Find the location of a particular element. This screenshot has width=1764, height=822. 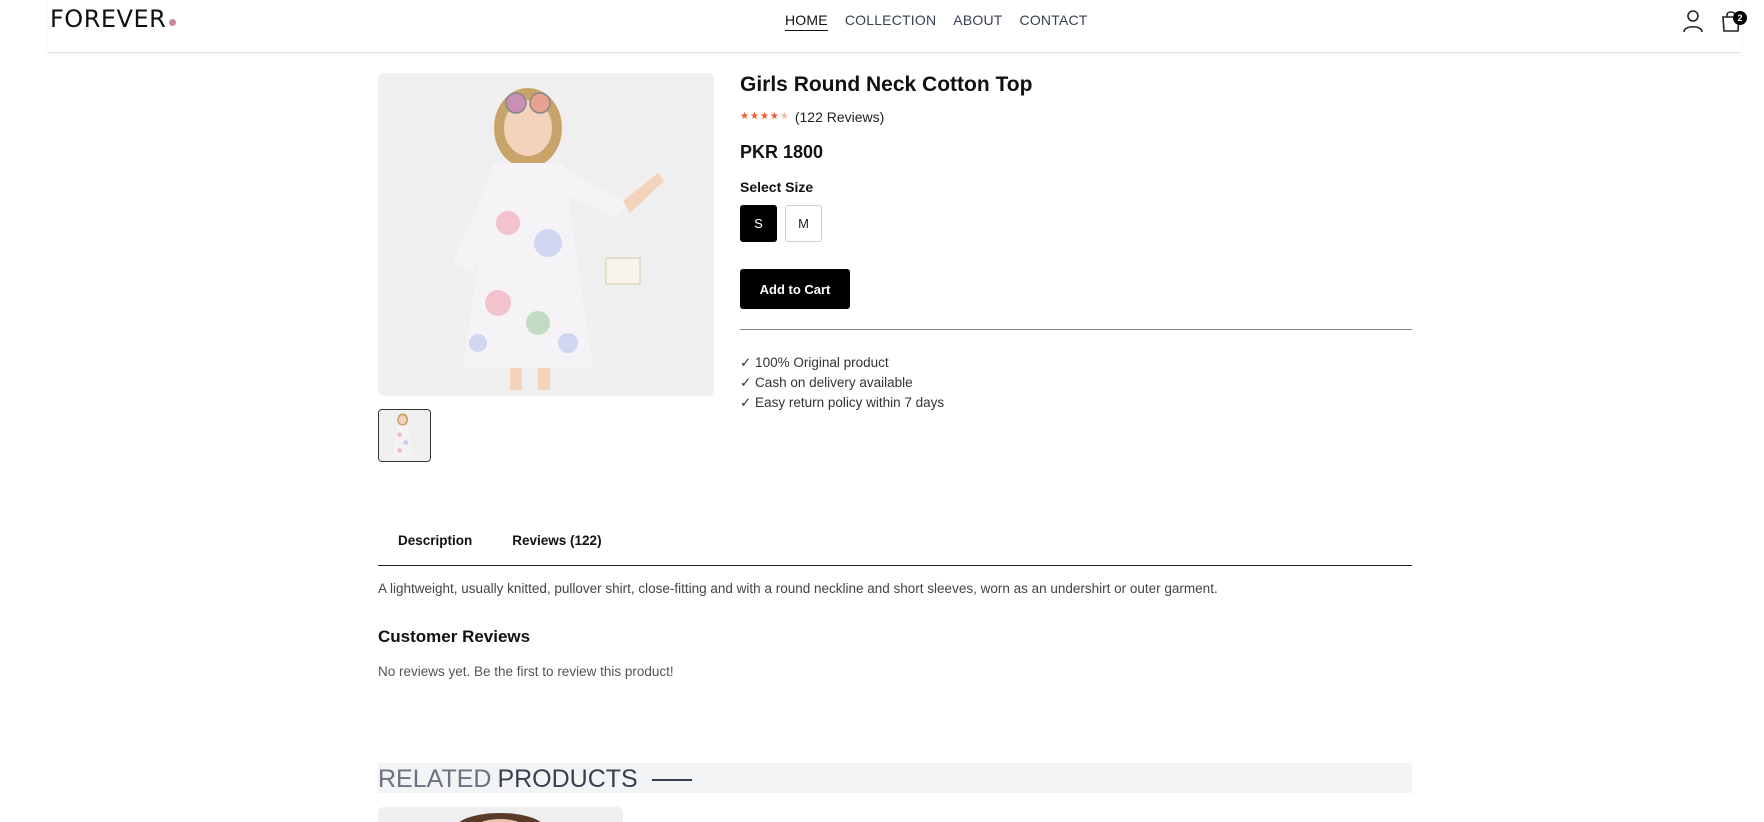

related-title-a: RELATED is located at coordinates (435, 779).